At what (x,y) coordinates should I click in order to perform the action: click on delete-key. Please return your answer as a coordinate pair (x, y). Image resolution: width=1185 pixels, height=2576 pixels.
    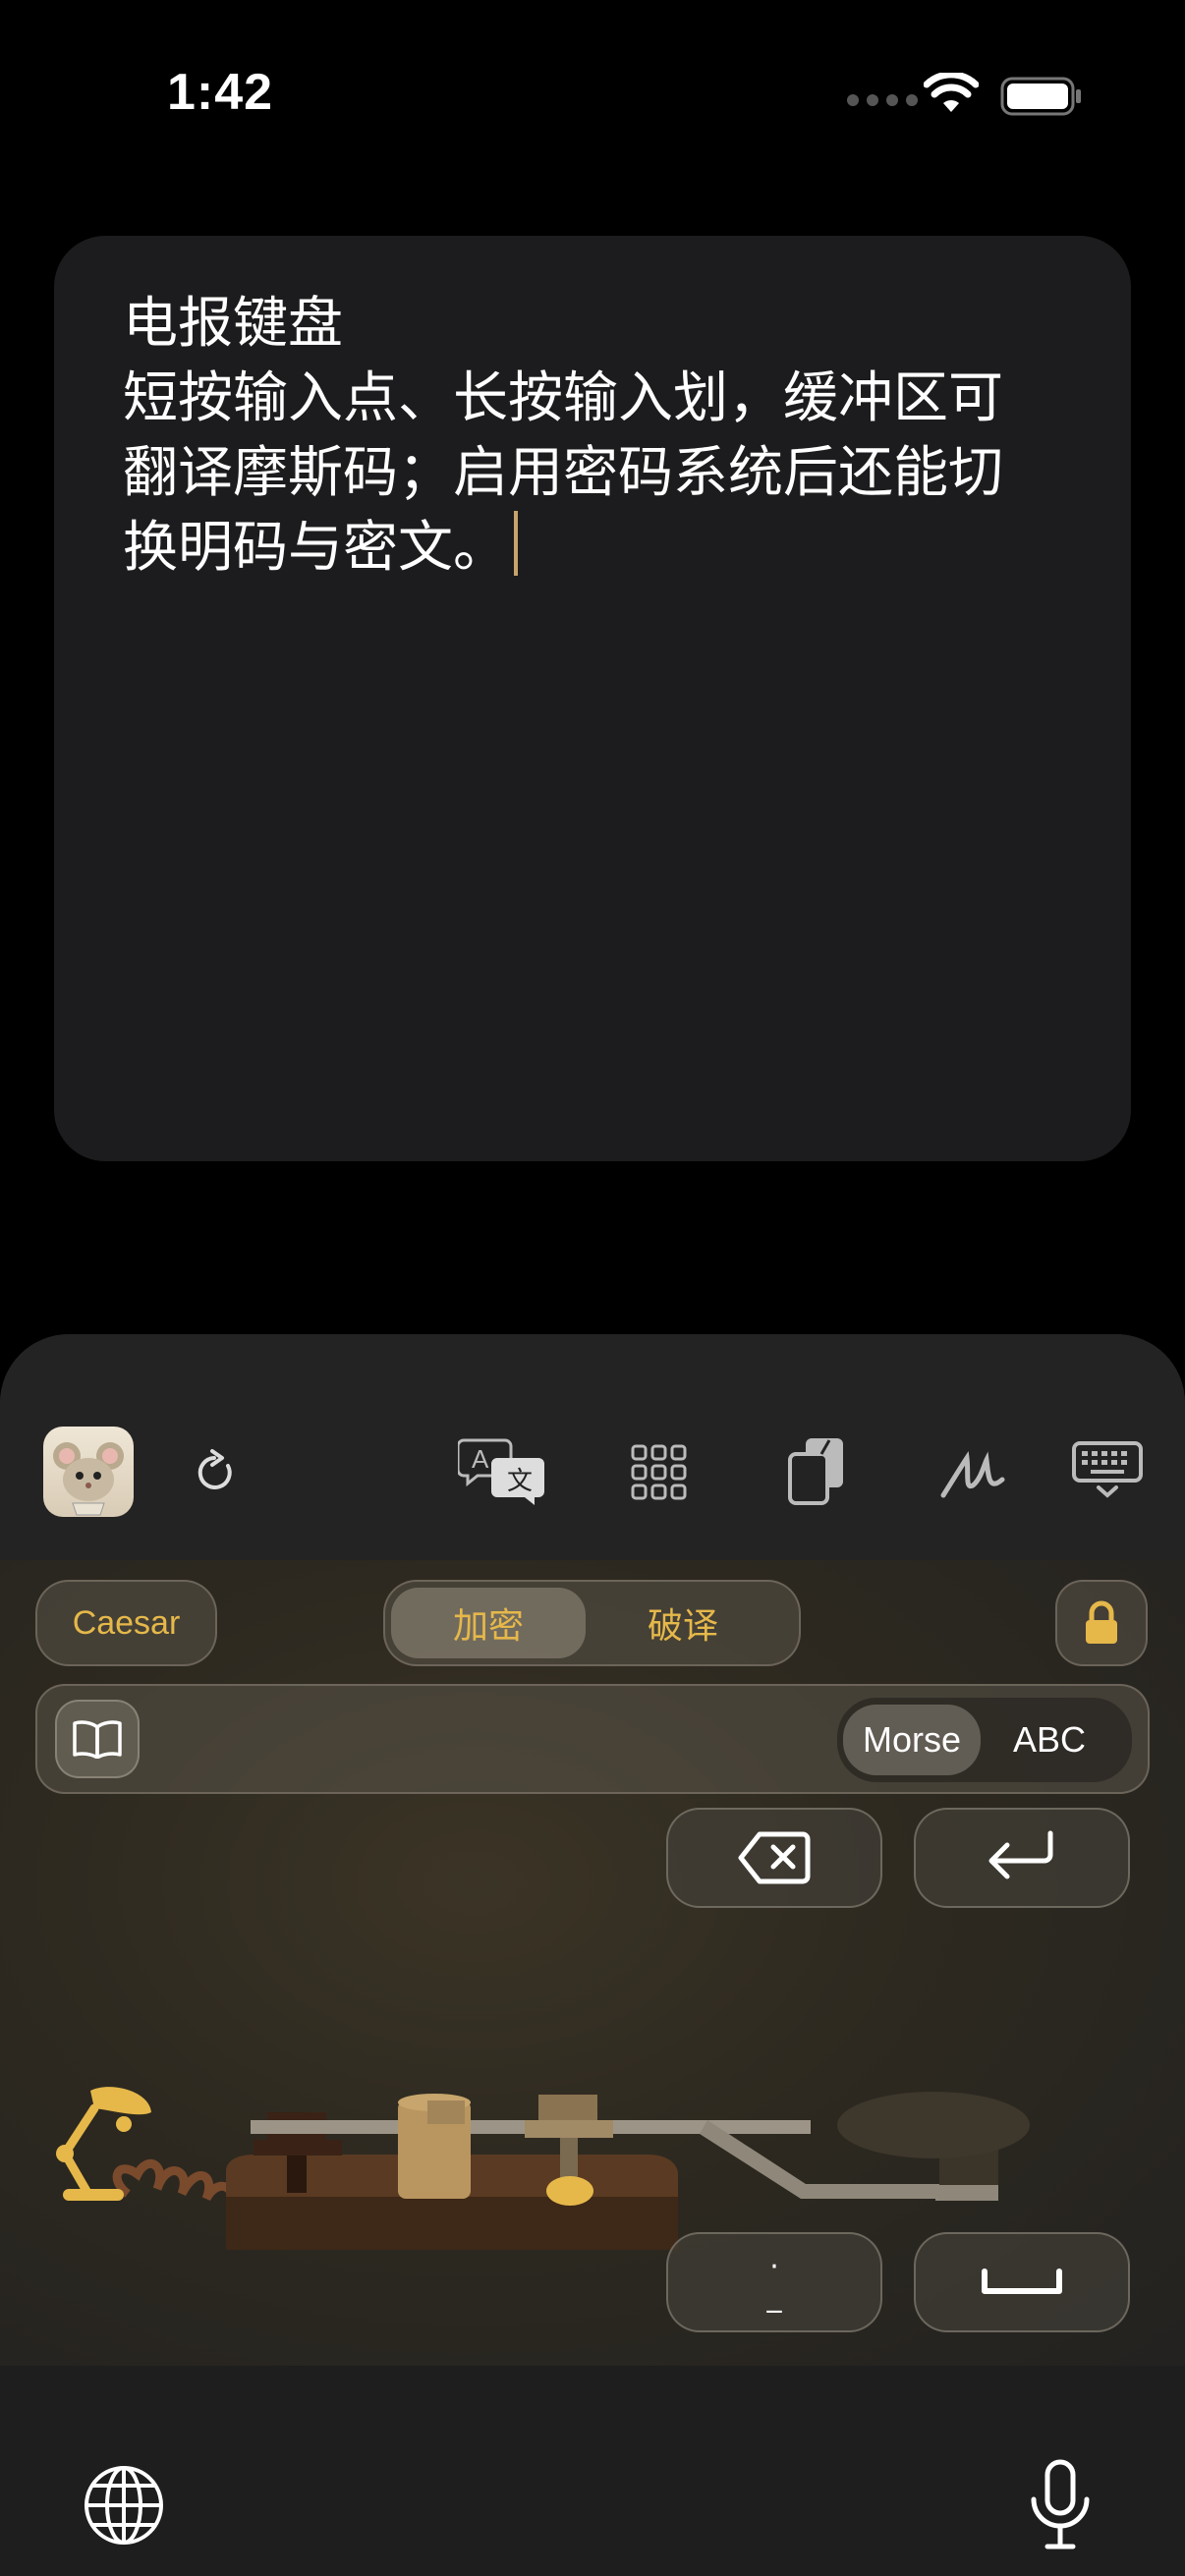
    Looking at the image, I should click on (774, 1858).